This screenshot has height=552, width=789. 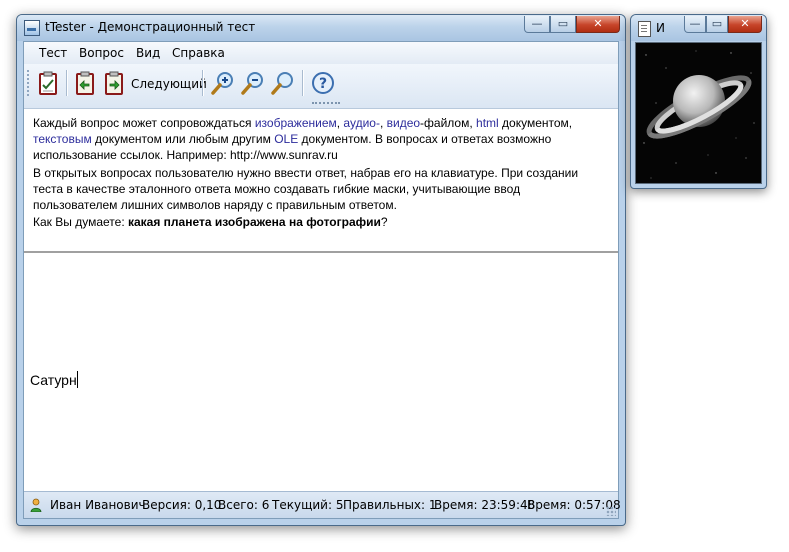 I want to click on image-window: И — ▭ ✕, so click(x=698, y=101).